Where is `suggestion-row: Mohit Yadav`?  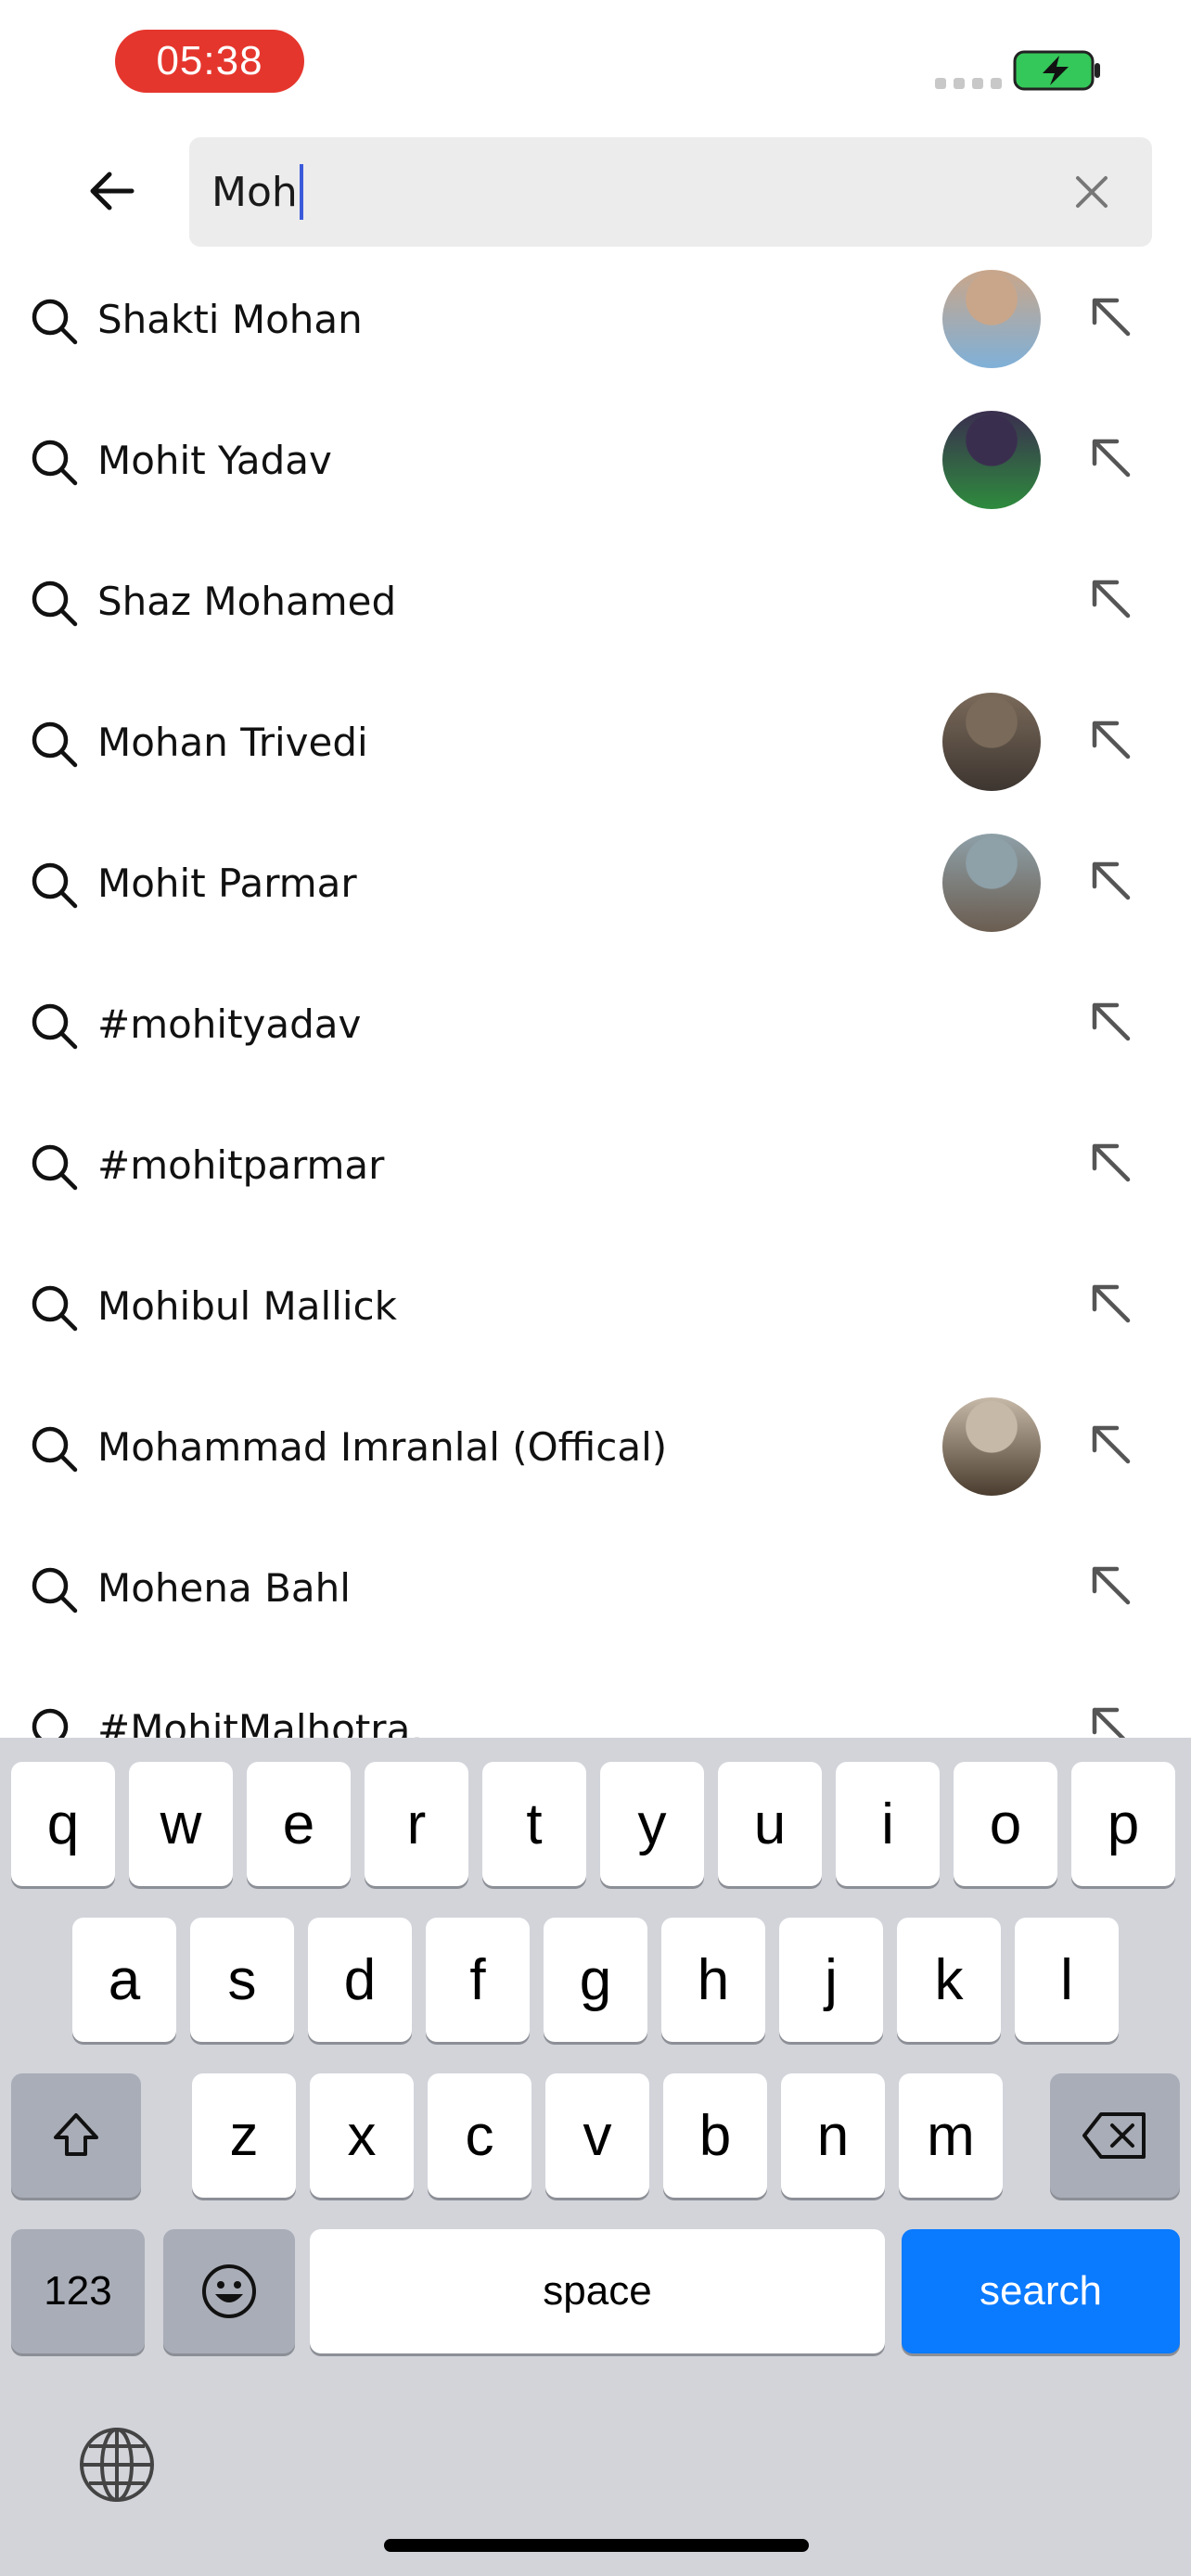 suggestion-row: Mohit Yadav is located at coordinates (595, 460).